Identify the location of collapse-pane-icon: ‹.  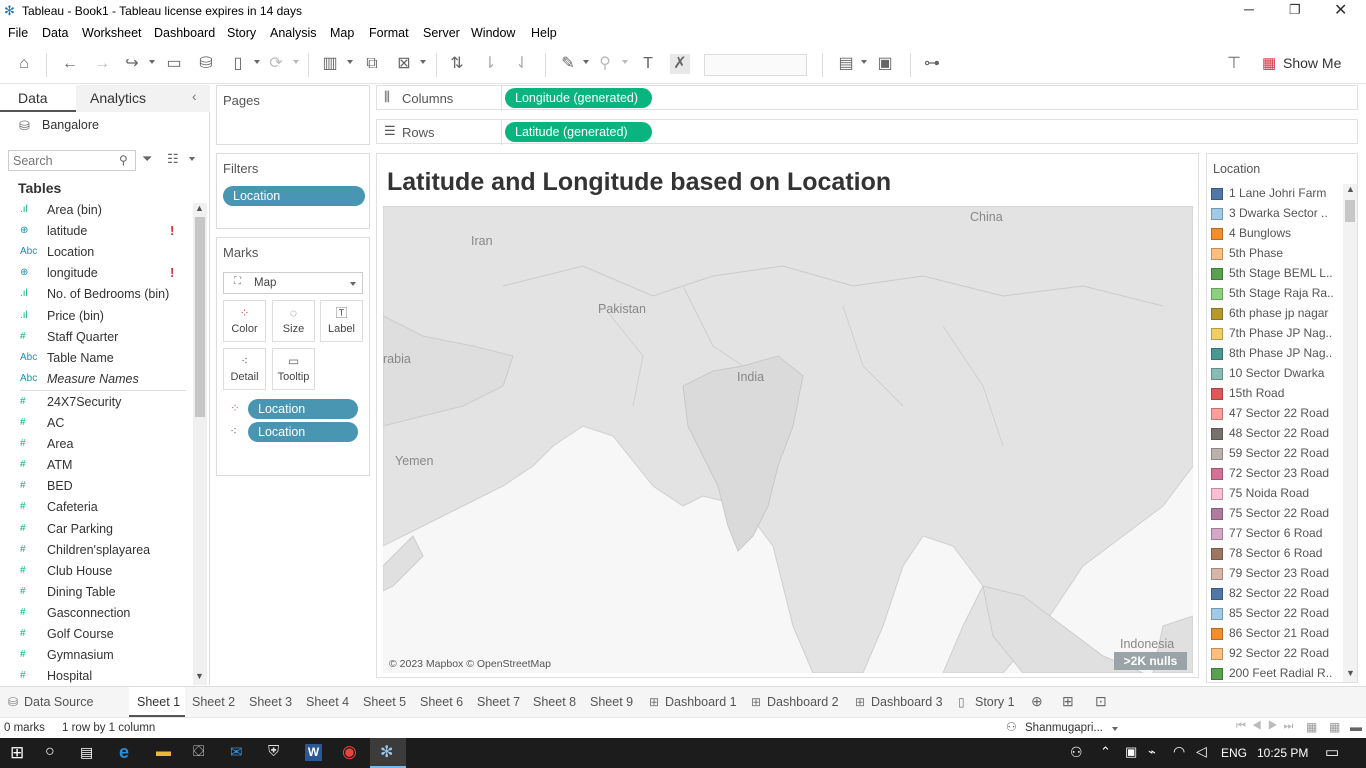
(194, 96).